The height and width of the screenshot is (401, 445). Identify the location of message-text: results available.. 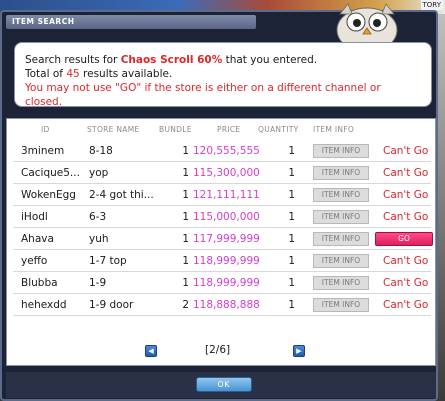
(126, 74).